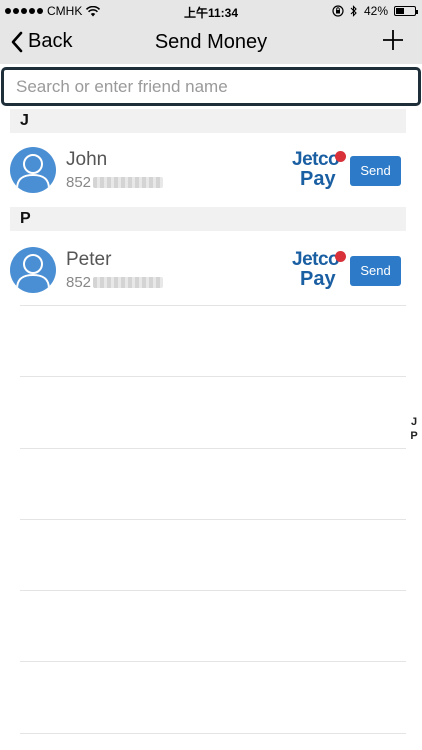 Image resolution: width=422 pixels, height=750 pixels. I want to click on contact-row-john: John 852 Jetco Pay Send, so click(211, 170).